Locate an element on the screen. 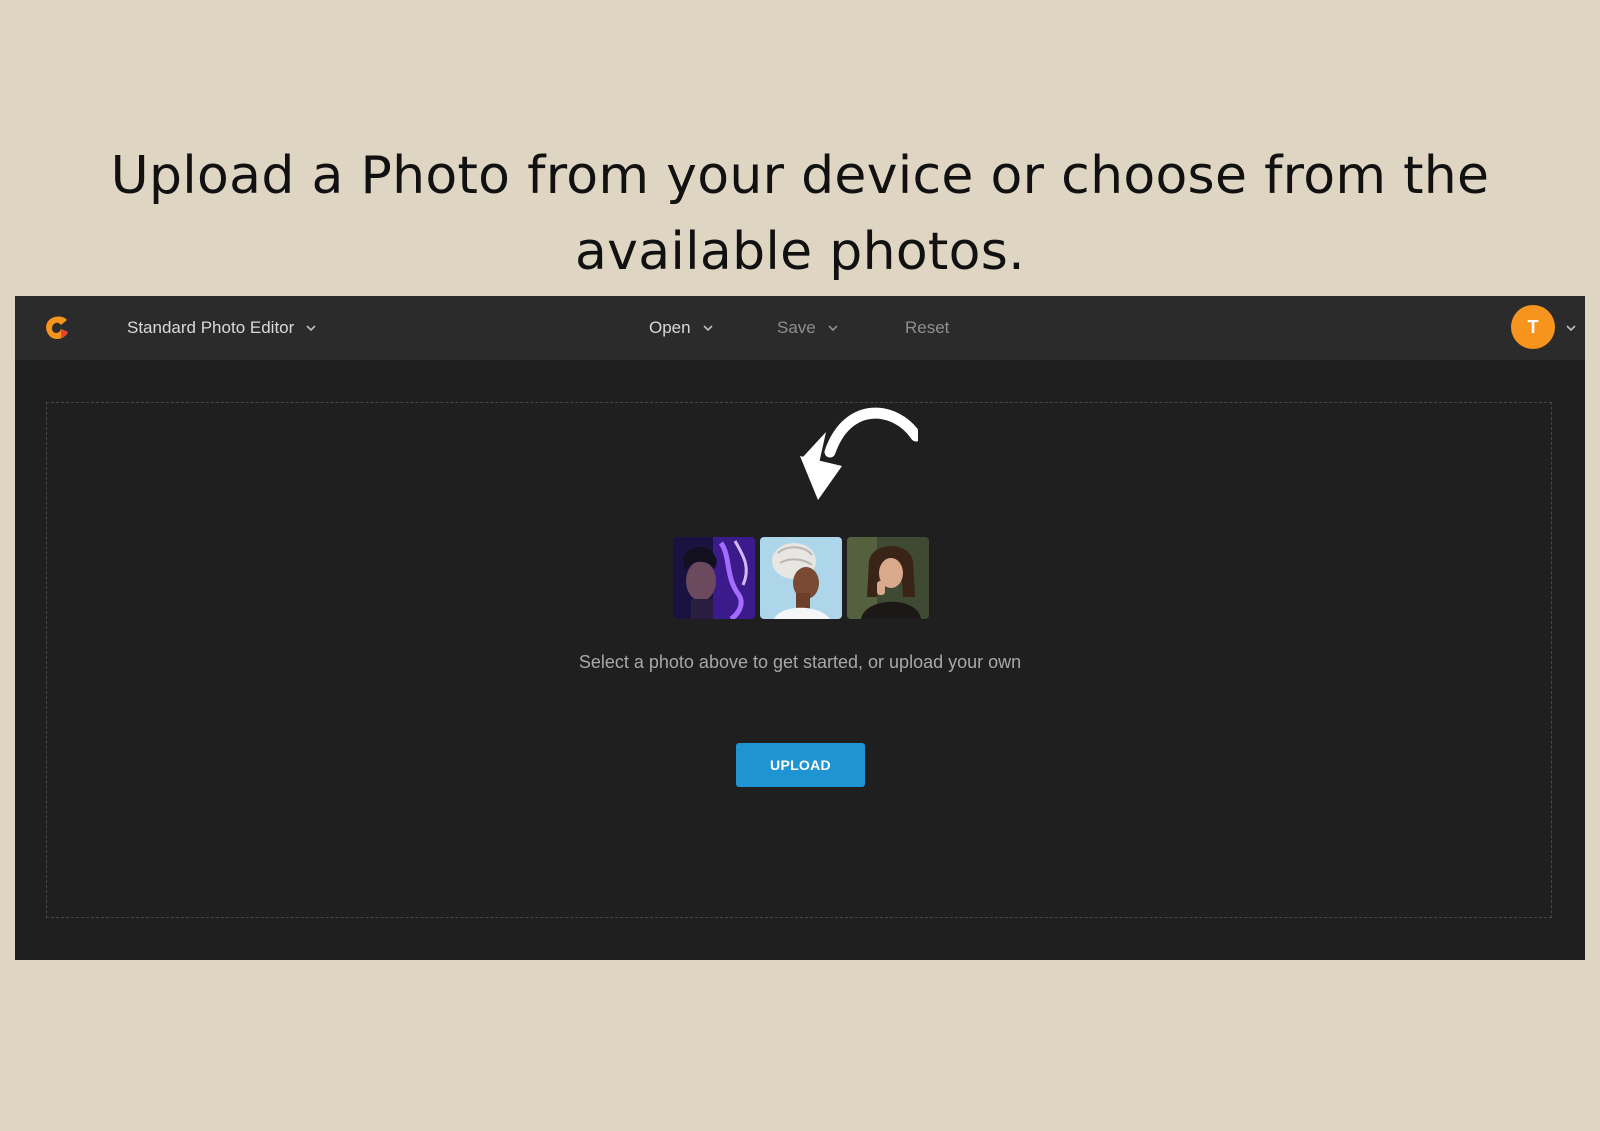 The width and height of the screenshot is (1600, 1131). reset-label: Reset is located at coordinates (927, 327).